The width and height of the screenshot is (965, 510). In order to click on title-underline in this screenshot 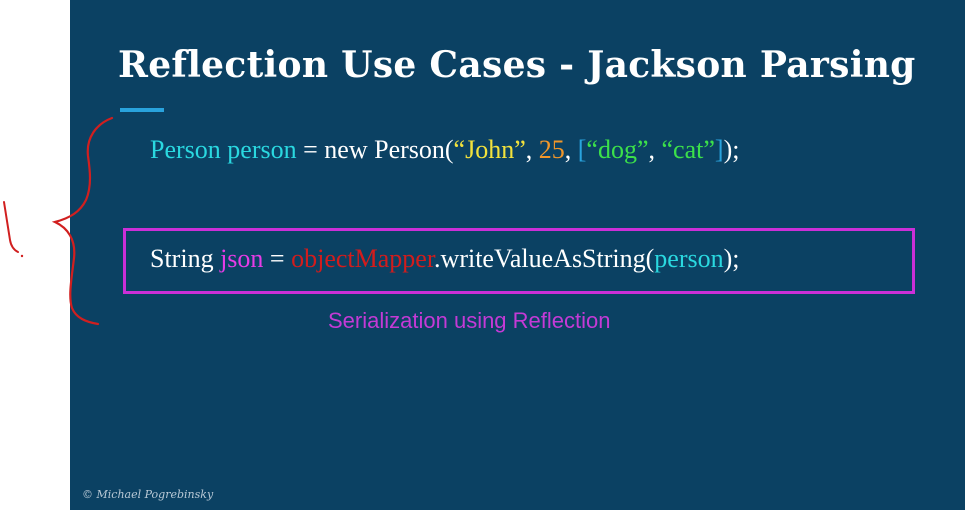, I will do `click(142, 110)`.